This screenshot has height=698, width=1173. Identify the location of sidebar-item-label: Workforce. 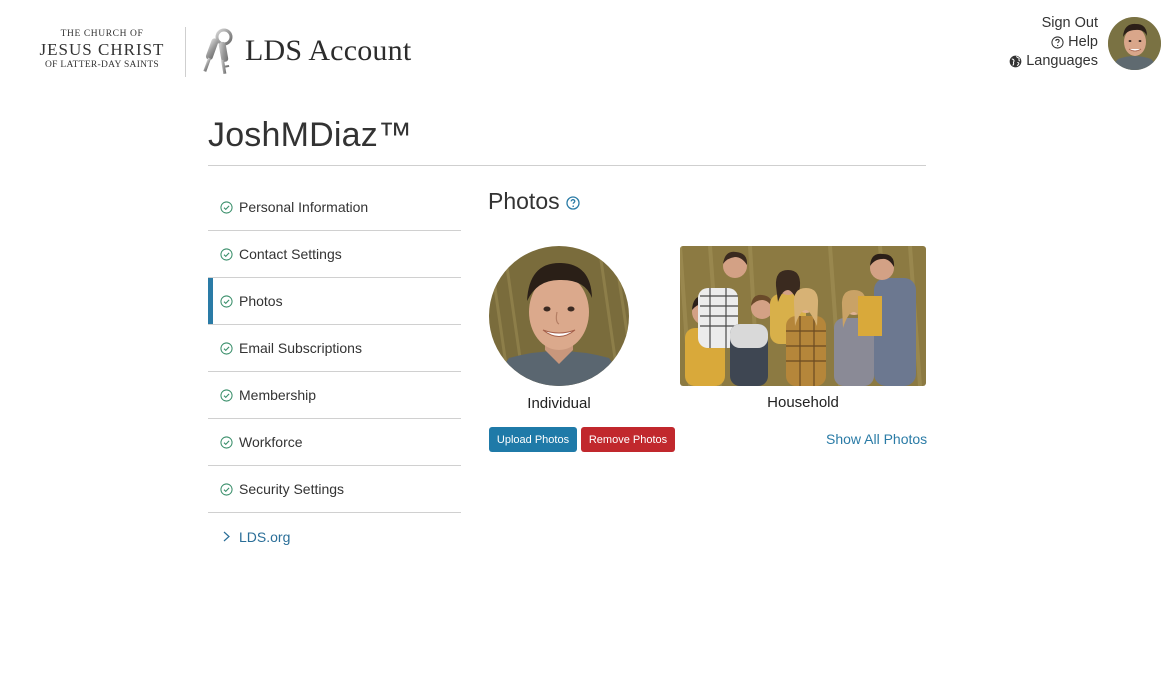
(271, 442).